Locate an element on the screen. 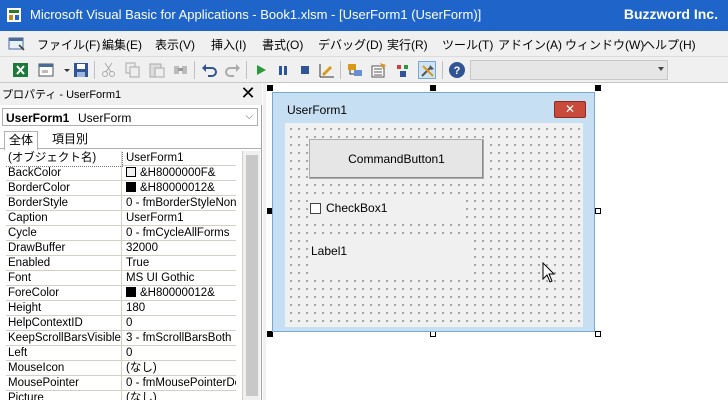  properties-window-icon is located at coordinates (379, 70).